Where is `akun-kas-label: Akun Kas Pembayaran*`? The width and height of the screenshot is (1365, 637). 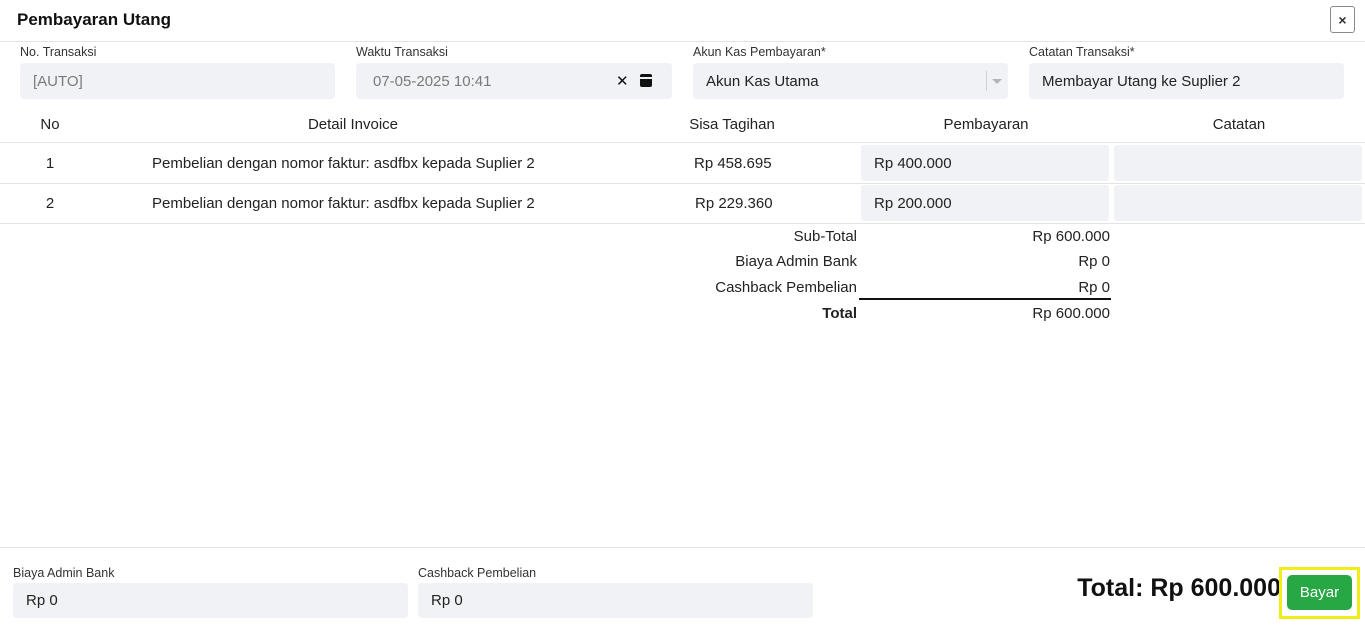 akun-kas-label: Akun Kas Pembayaran* is located at coordinates (759, 52).